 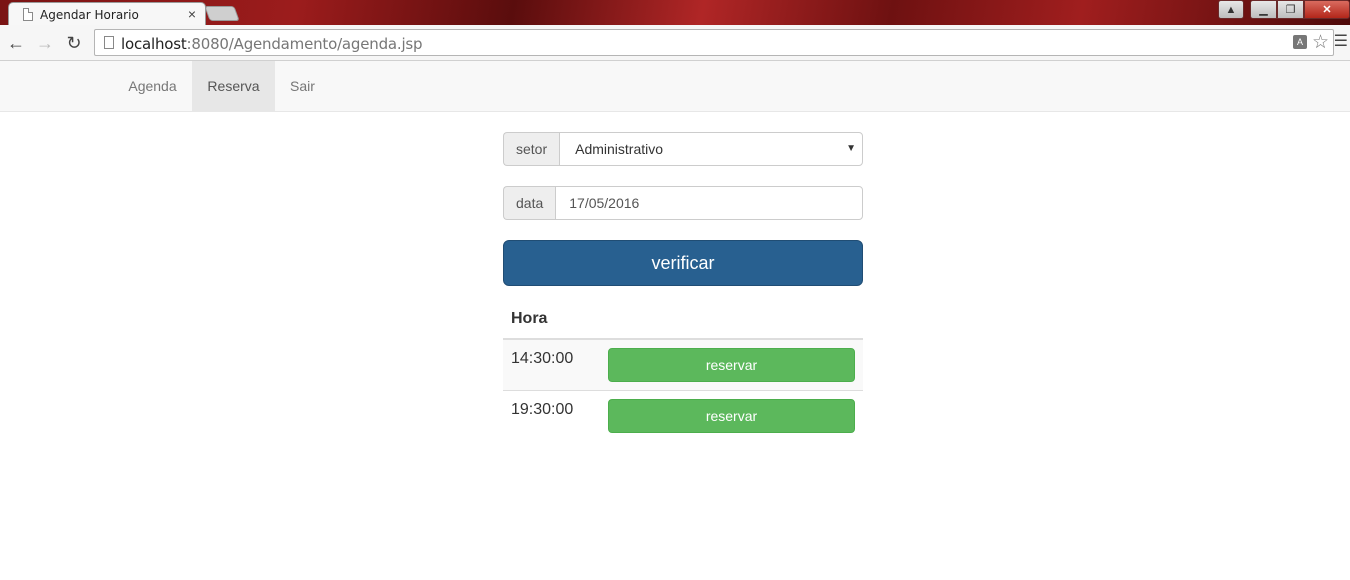 What do you see at coordinates (709, 203) in the screenshot?
I see `data-input: 17/05/2016` at bounding box center [709, 203].